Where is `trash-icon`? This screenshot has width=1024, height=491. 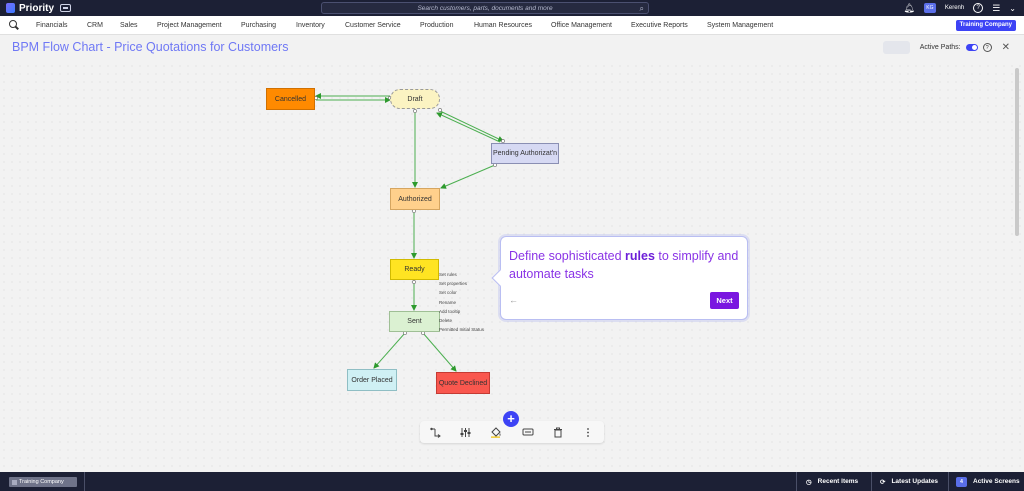
trash-icon is located at coordinates (558, 432).